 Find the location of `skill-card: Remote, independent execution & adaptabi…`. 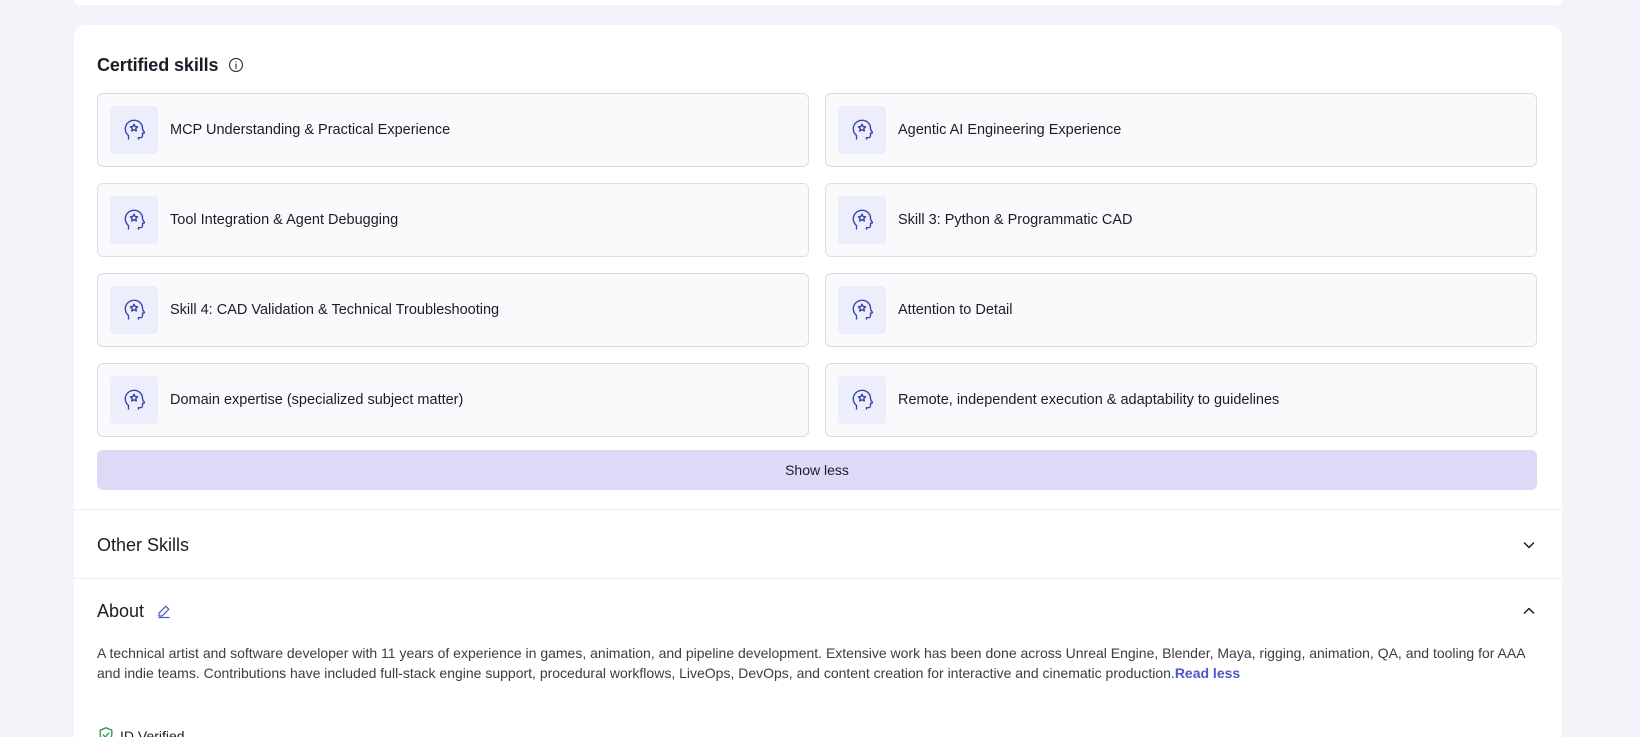

skill-card: Remote, independent execution & adaptabi… is located at coordinates (1181, 400).